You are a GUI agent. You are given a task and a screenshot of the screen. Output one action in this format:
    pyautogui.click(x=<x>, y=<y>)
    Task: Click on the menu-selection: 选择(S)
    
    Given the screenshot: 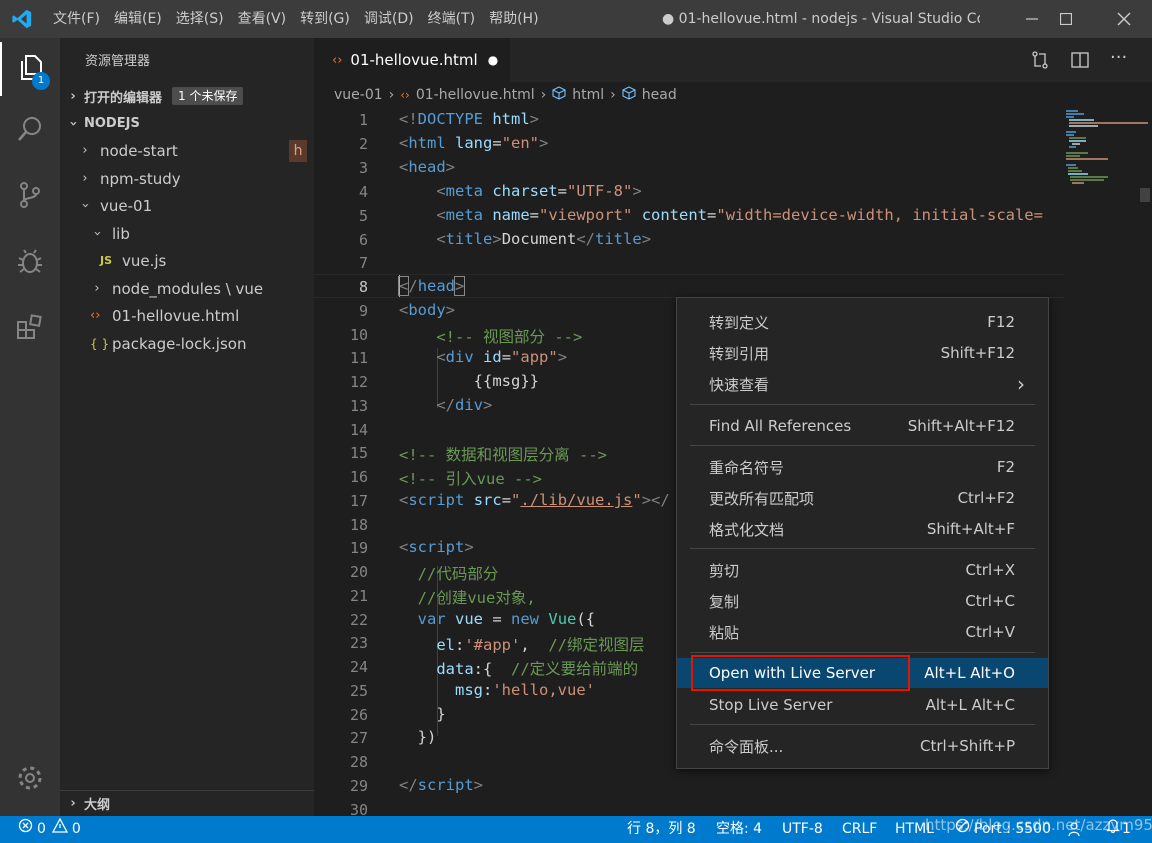 What is the action you would take?
    pyautogui.click(x=200, y=19)
    